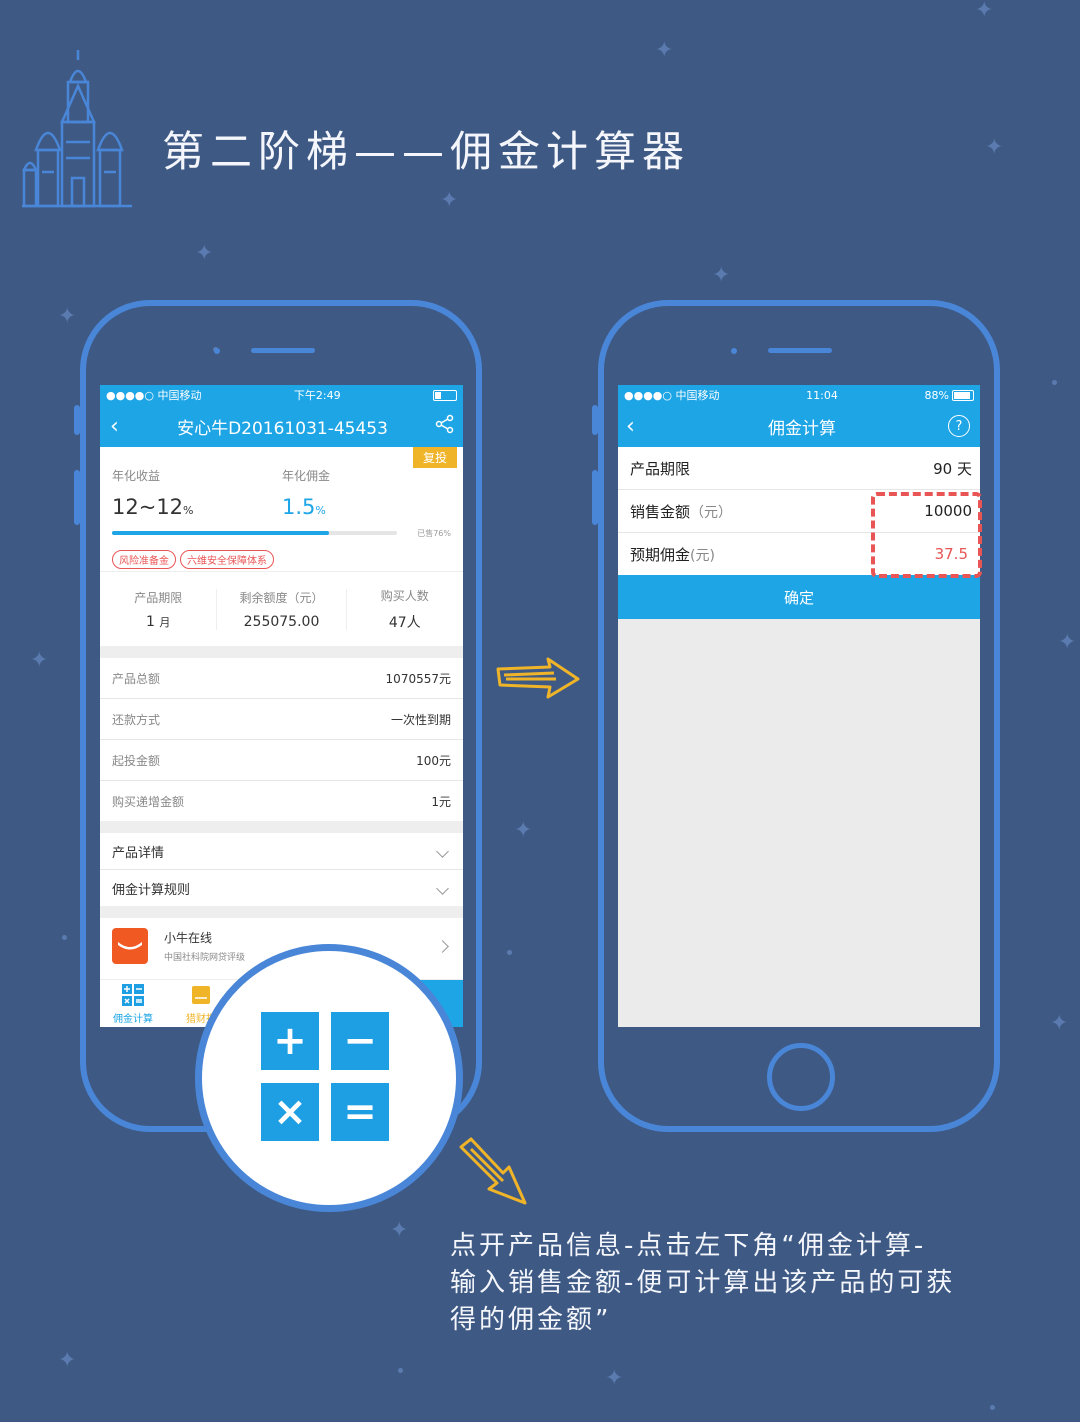  I want to click on term-label: 产品期限, so click(660, 468).